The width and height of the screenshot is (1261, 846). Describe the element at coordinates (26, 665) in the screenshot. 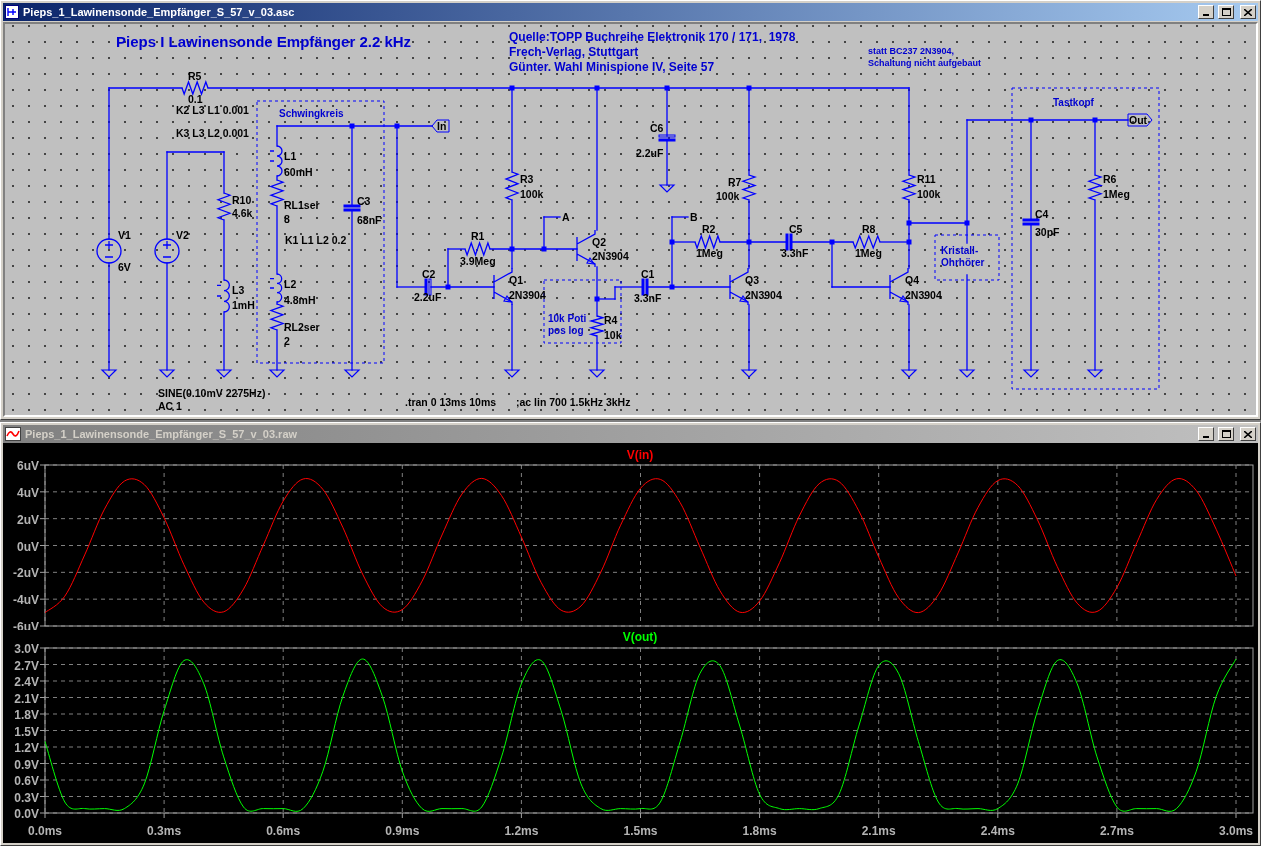

I see `y-tick-label: 2.7V` at that location.